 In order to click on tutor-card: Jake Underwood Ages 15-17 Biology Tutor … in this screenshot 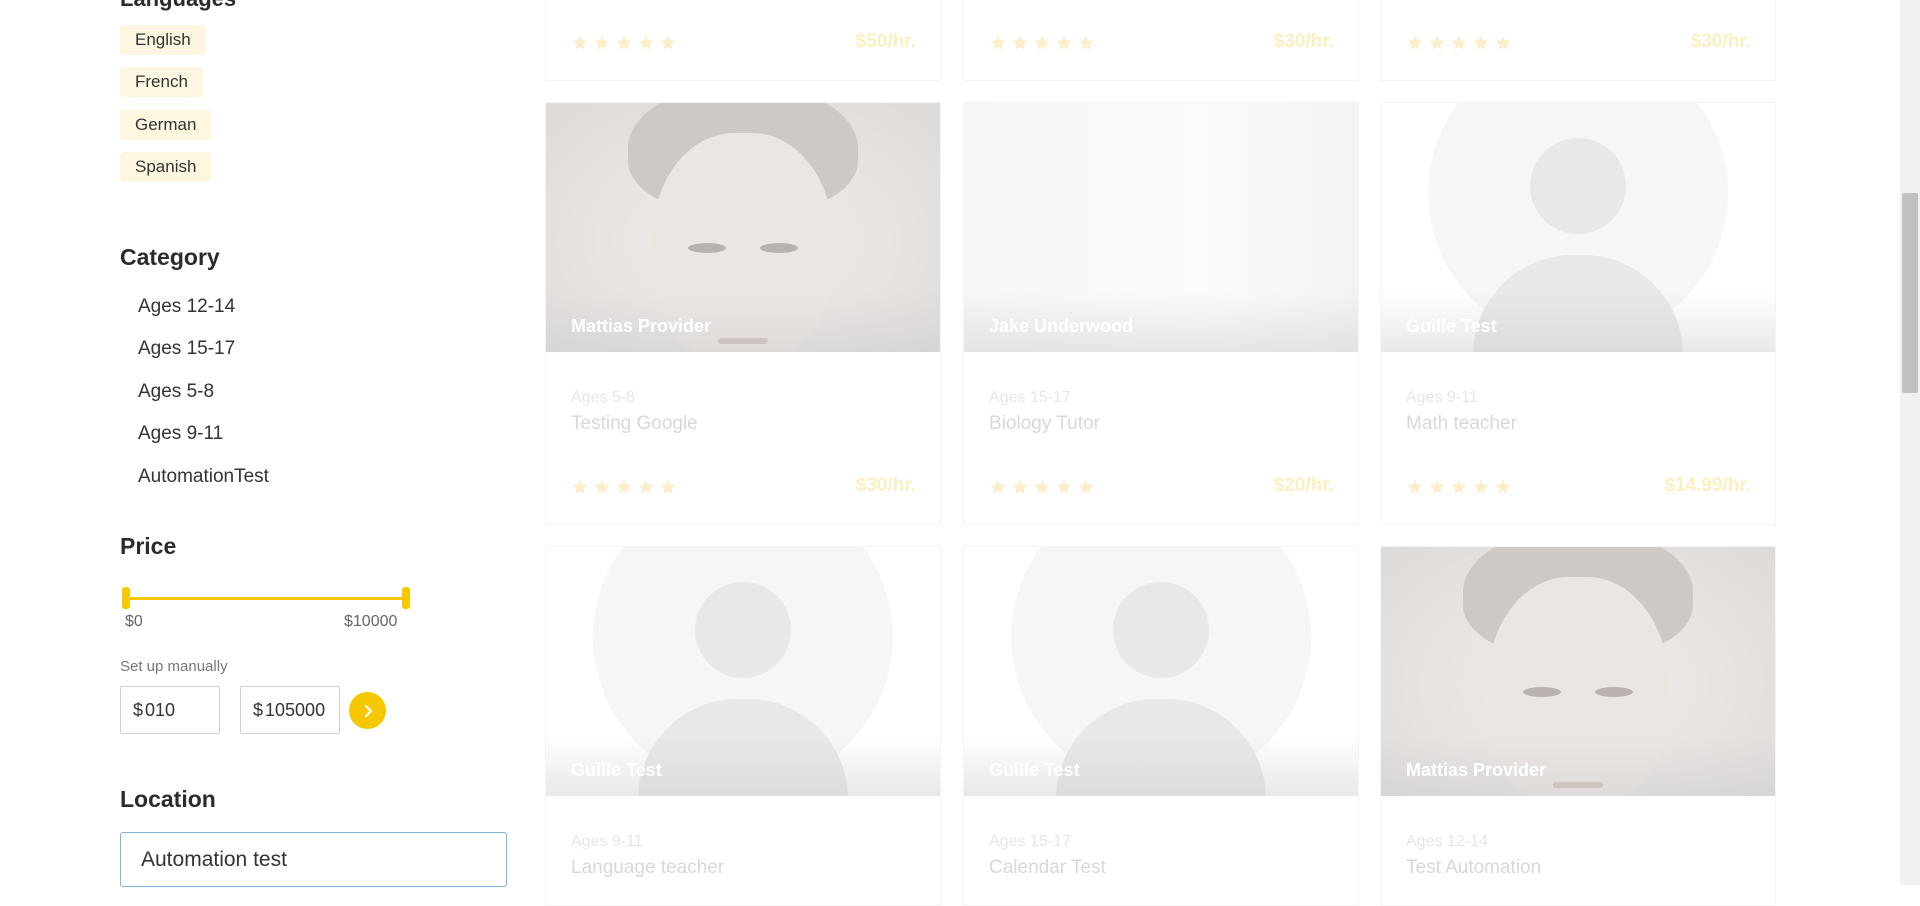, I will do `click(1161, 313)`.